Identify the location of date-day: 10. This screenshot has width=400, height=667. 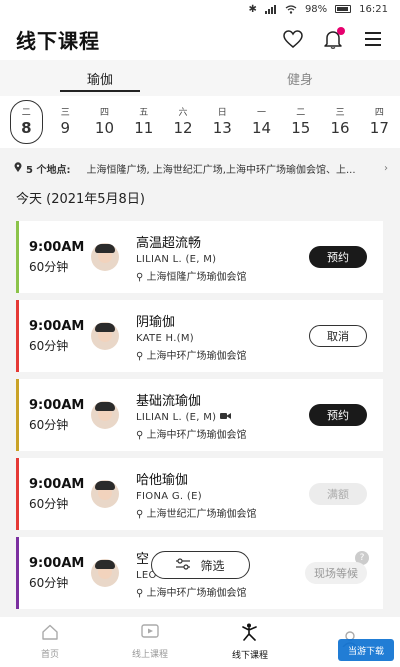
(104, 127).